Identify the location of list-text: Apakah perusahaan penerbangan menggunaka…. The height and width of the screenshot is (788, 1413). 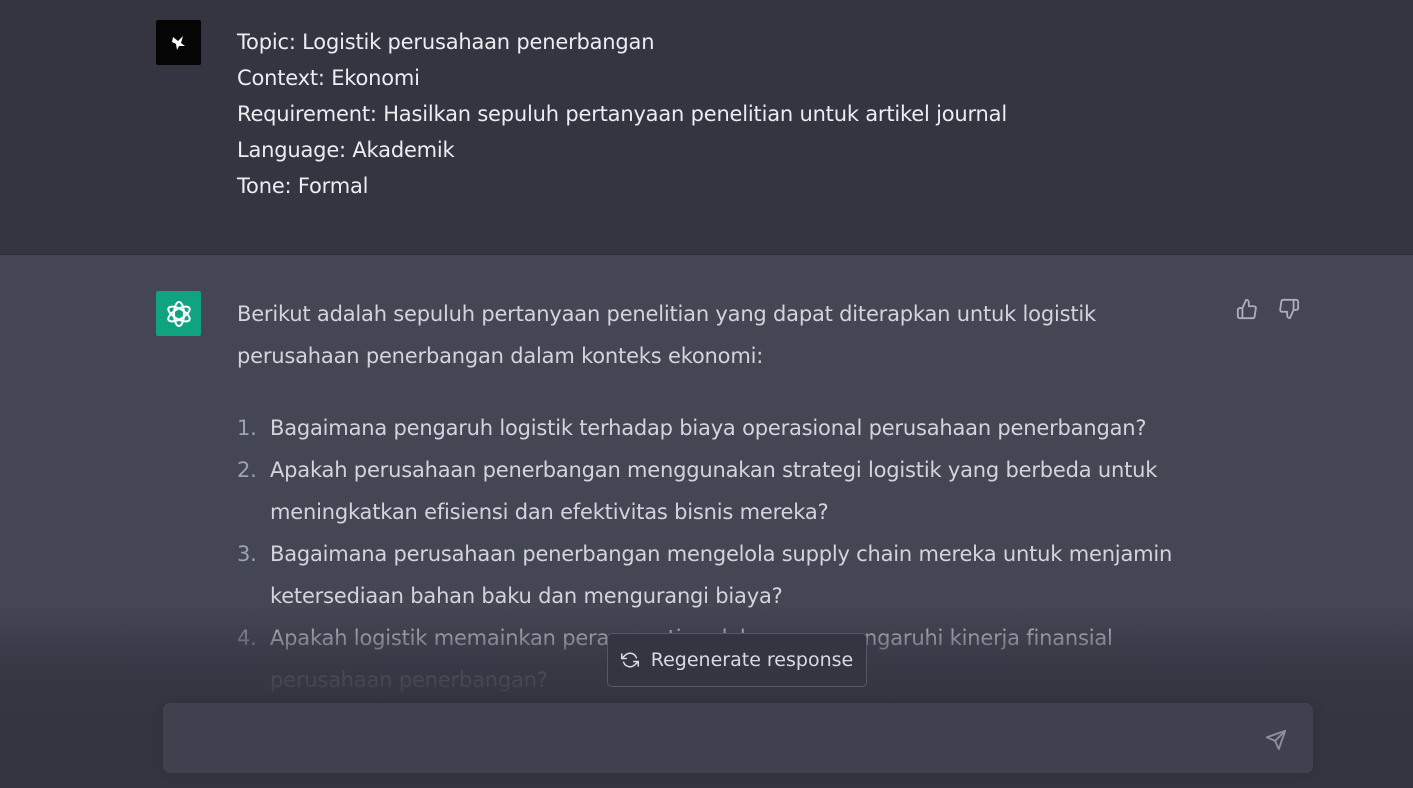
(714, 491).